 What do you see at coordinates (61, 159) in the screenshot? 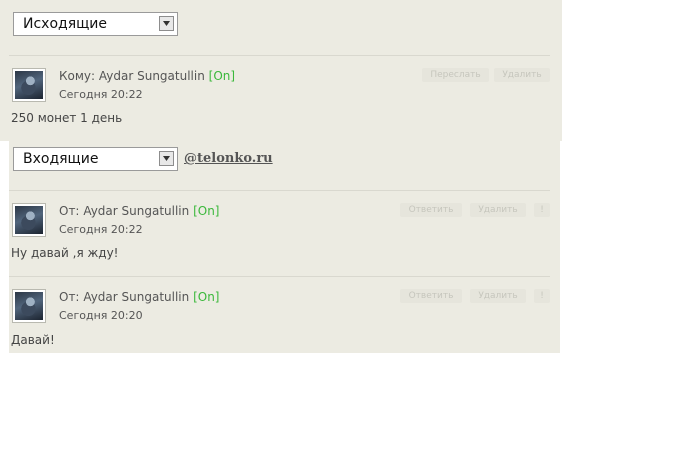
I see `incoming-filter-value: Входящие` at bounding box center [61, 159].